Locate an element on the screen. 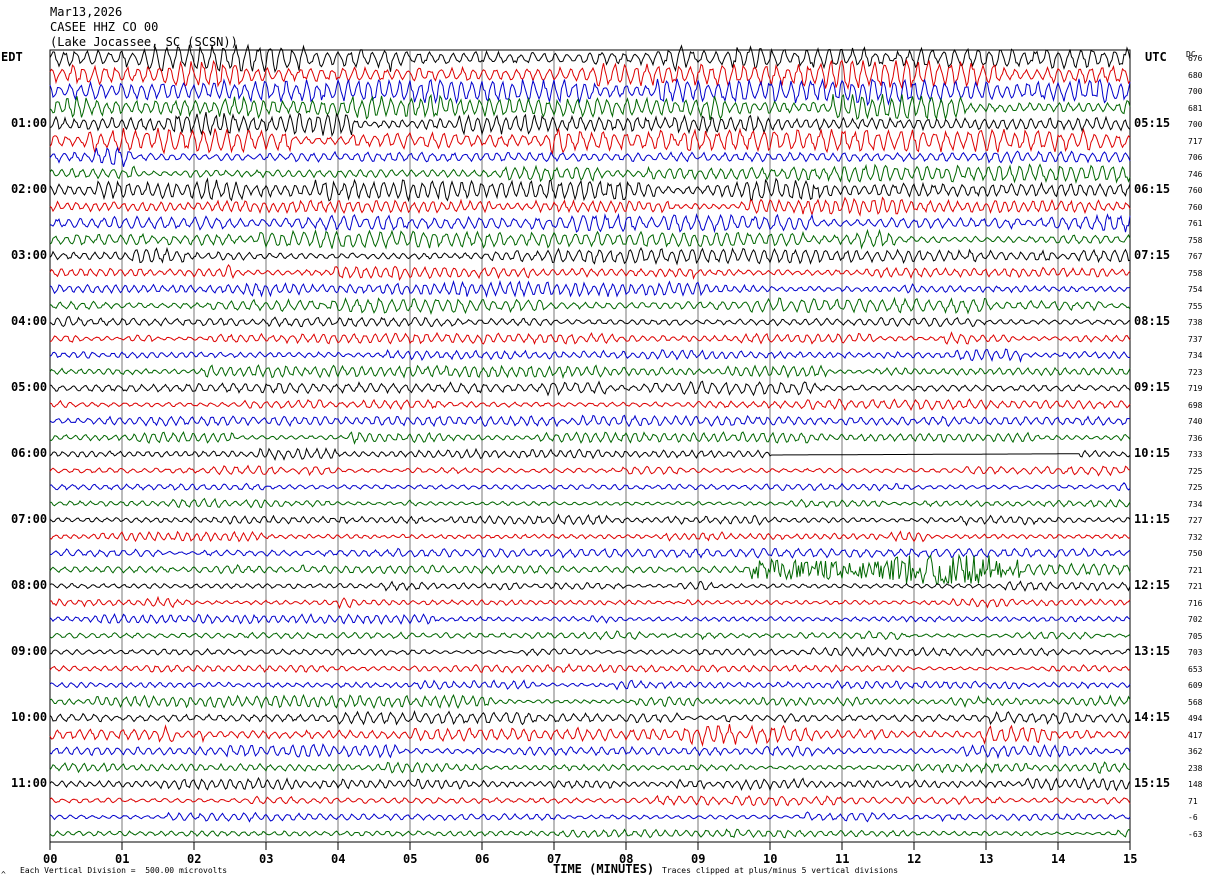 Image resolution: width=1210 pixels, height=886 pixels. x-tick-label: 06 is located at coordinates (482, 859).